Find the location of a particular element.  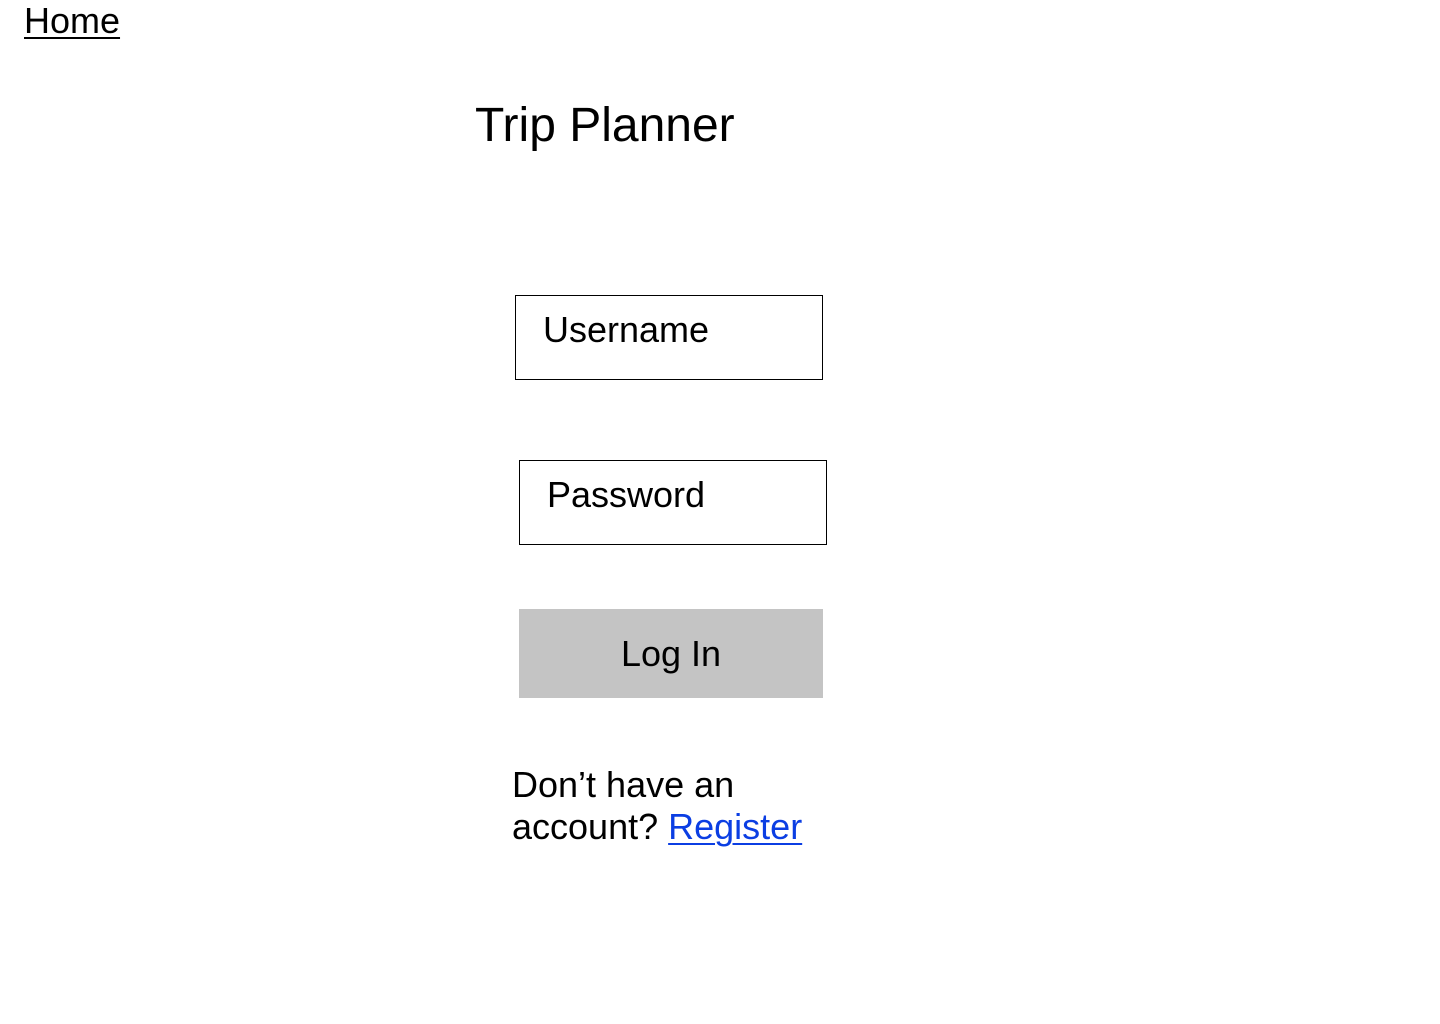

home-link: Home is located at coordinates (72, 21).